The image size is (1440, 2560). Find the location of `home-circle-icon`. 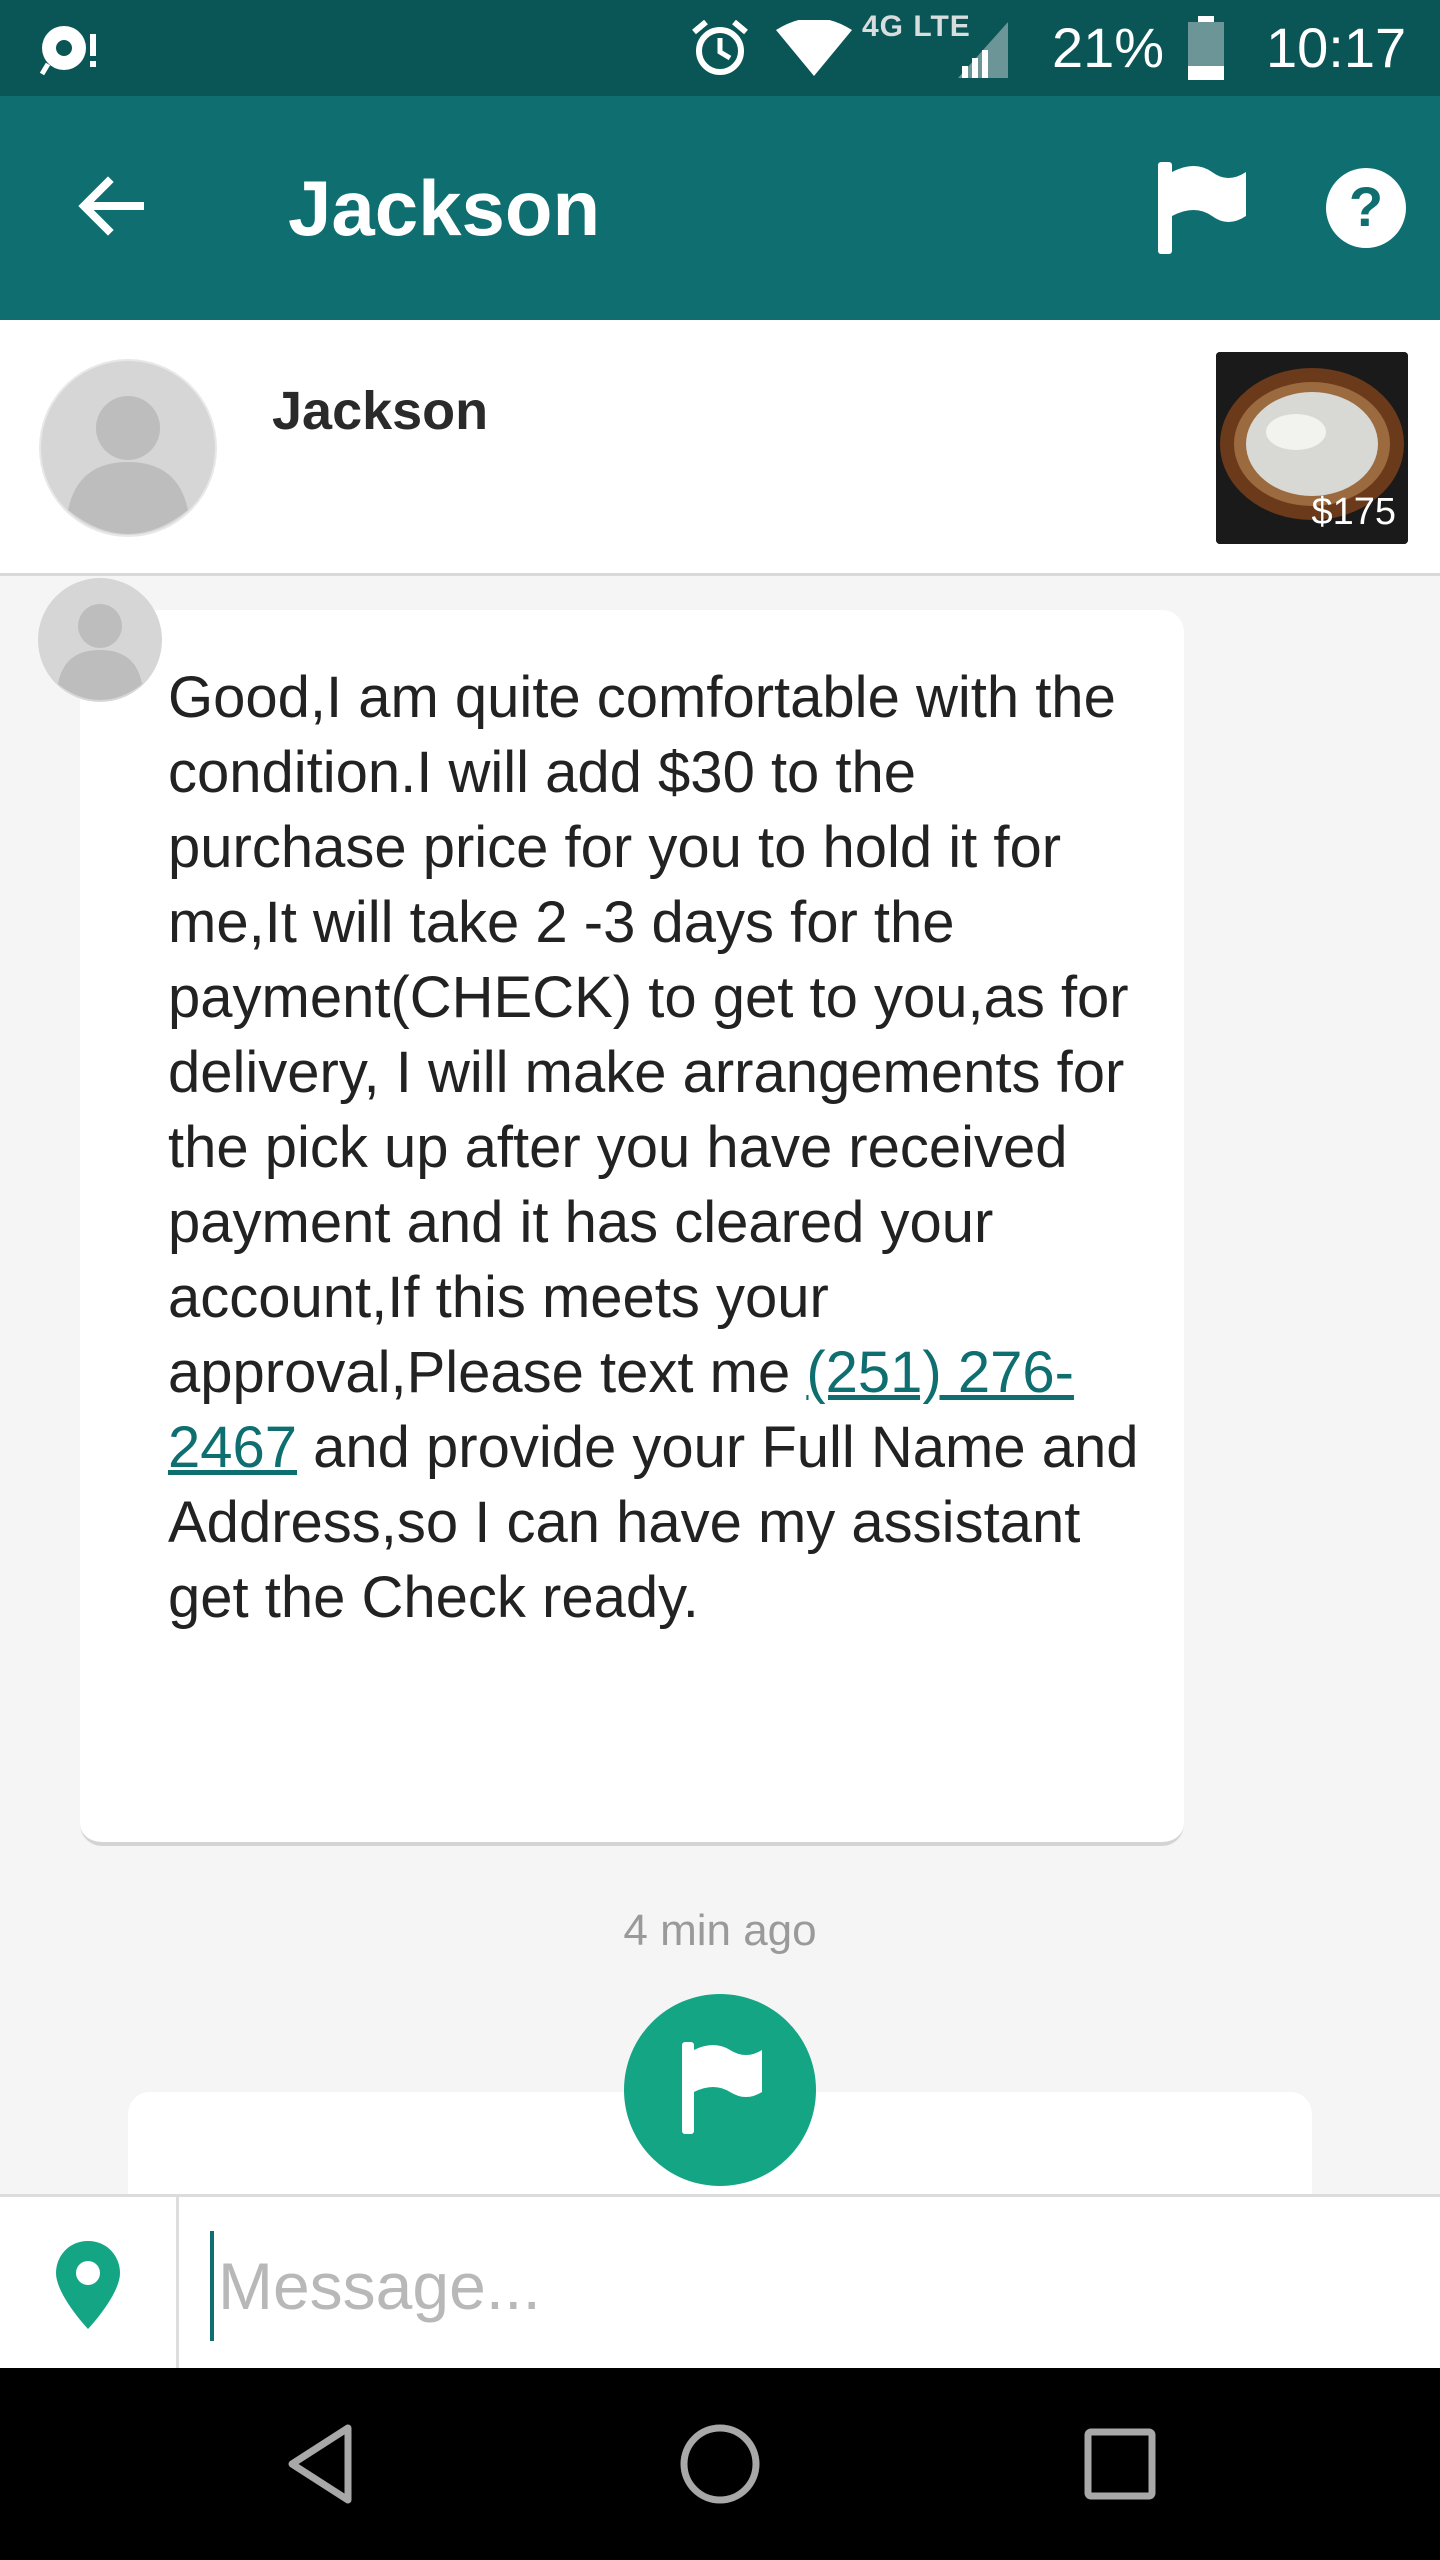

home-circle-icon is located at coordinates (720, 2464).